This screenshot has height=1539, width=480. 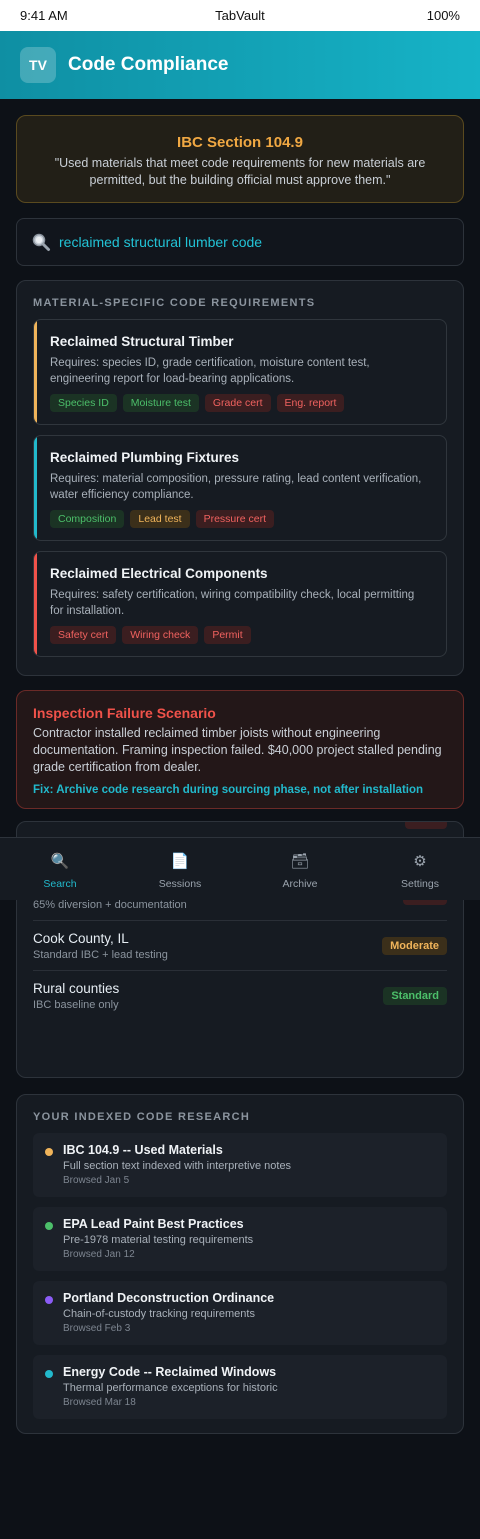 I want to click on requirements-heading: MATERIAL-SPECIFIC CODE REQUIREMENTS, so click(x=174, y=303).